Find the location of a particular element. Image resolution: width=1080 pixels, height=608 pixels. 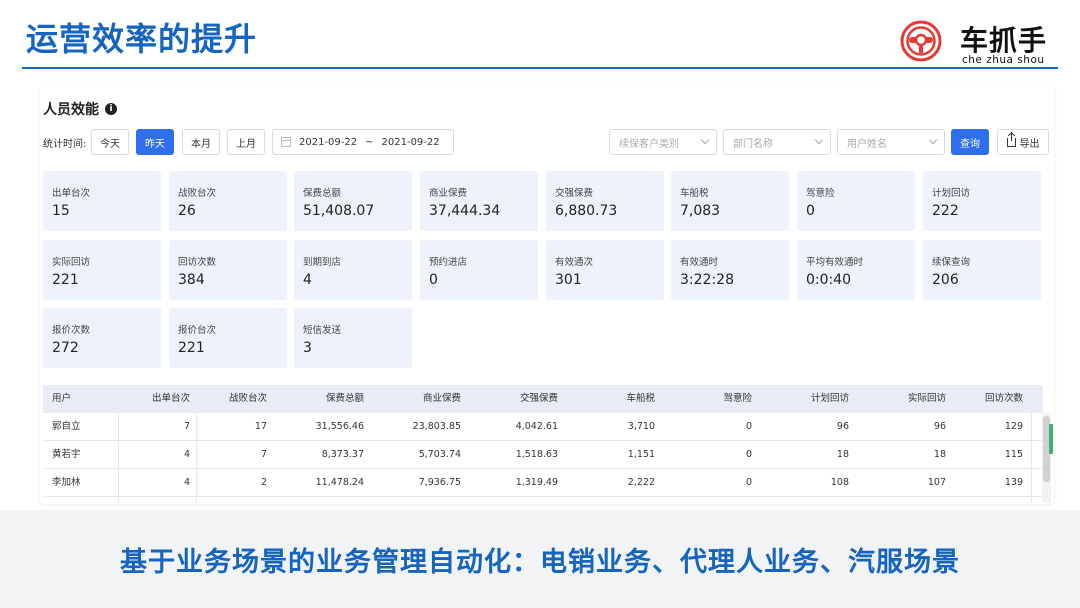

table-cell: 0 is located at coordinates (748, 454).